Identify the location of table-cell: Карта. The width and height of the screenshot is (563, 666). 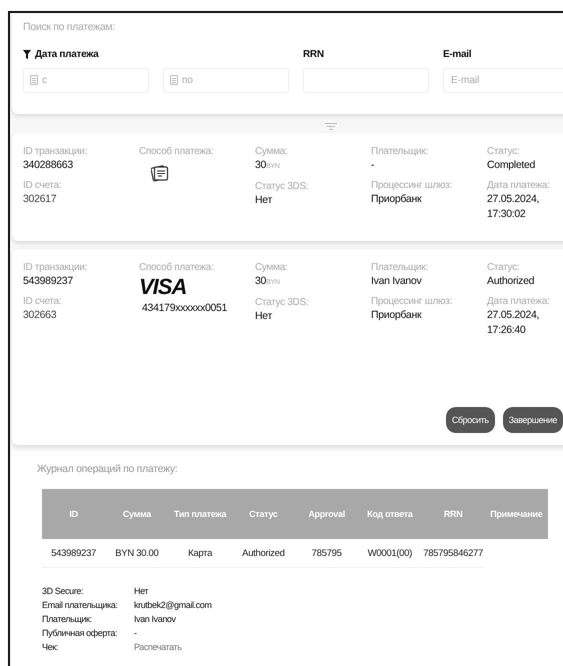
(200, 553).